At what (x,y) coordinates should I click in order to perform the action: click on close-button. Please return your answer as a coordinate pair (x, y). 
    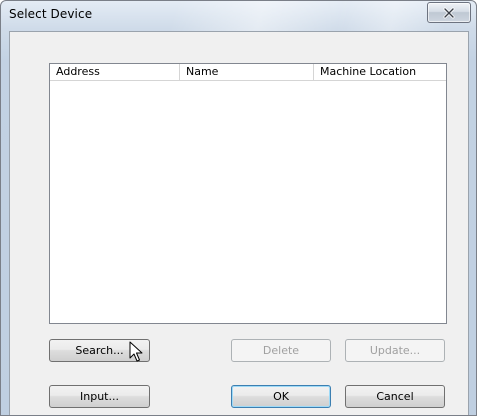
    Looking at the image, I should click on (449, 12).